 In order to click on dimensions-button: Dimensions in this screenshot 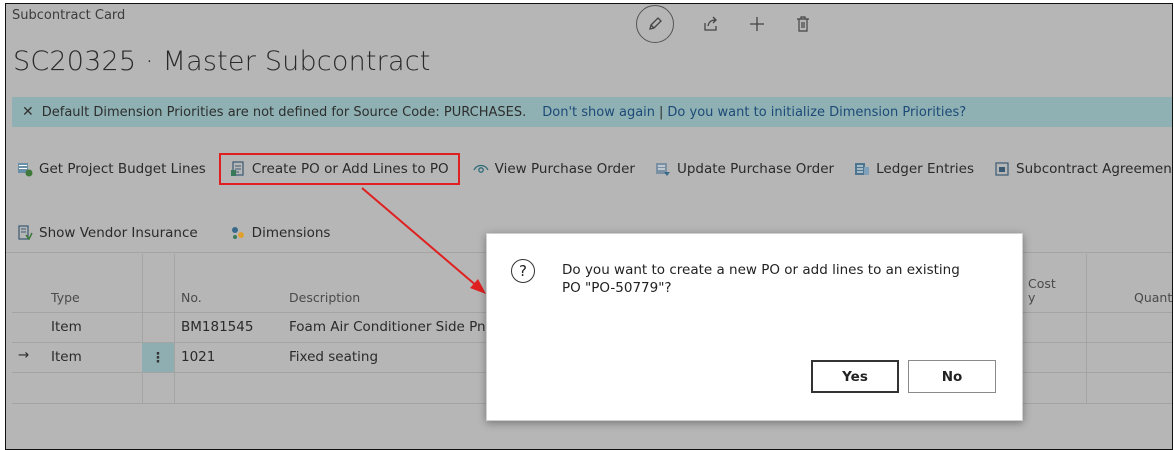, I will do `click(280, 233)`.